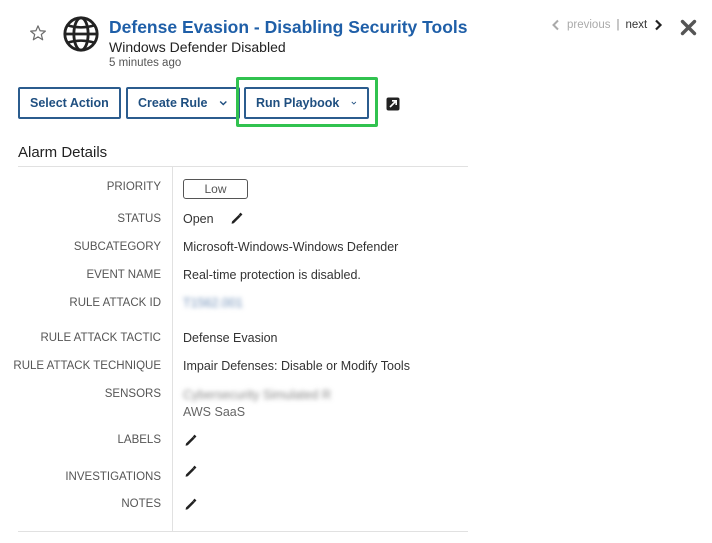 Image resolution: width=712 pixels, height=543 pixels. What do you see at coordinates (117, 247) in the screenshot?
I see `subcategory-label: SUBCATEGORY` at bounding box center [117, 247].